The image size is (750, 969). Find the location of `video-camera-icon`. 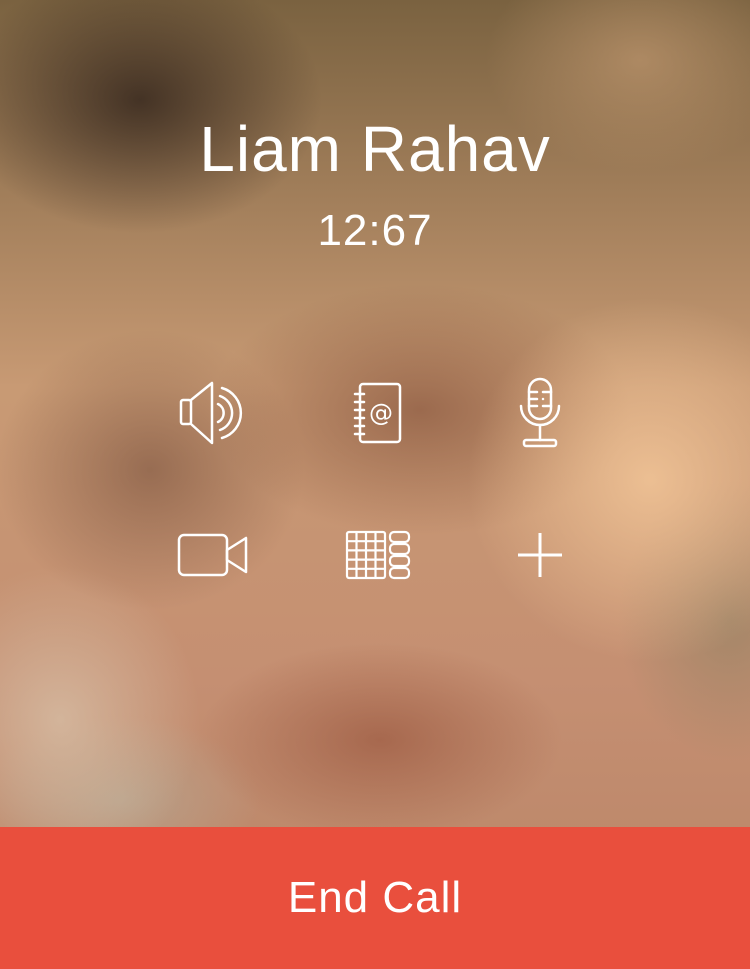

video-camera-icon is located at coordinates (212, 555).